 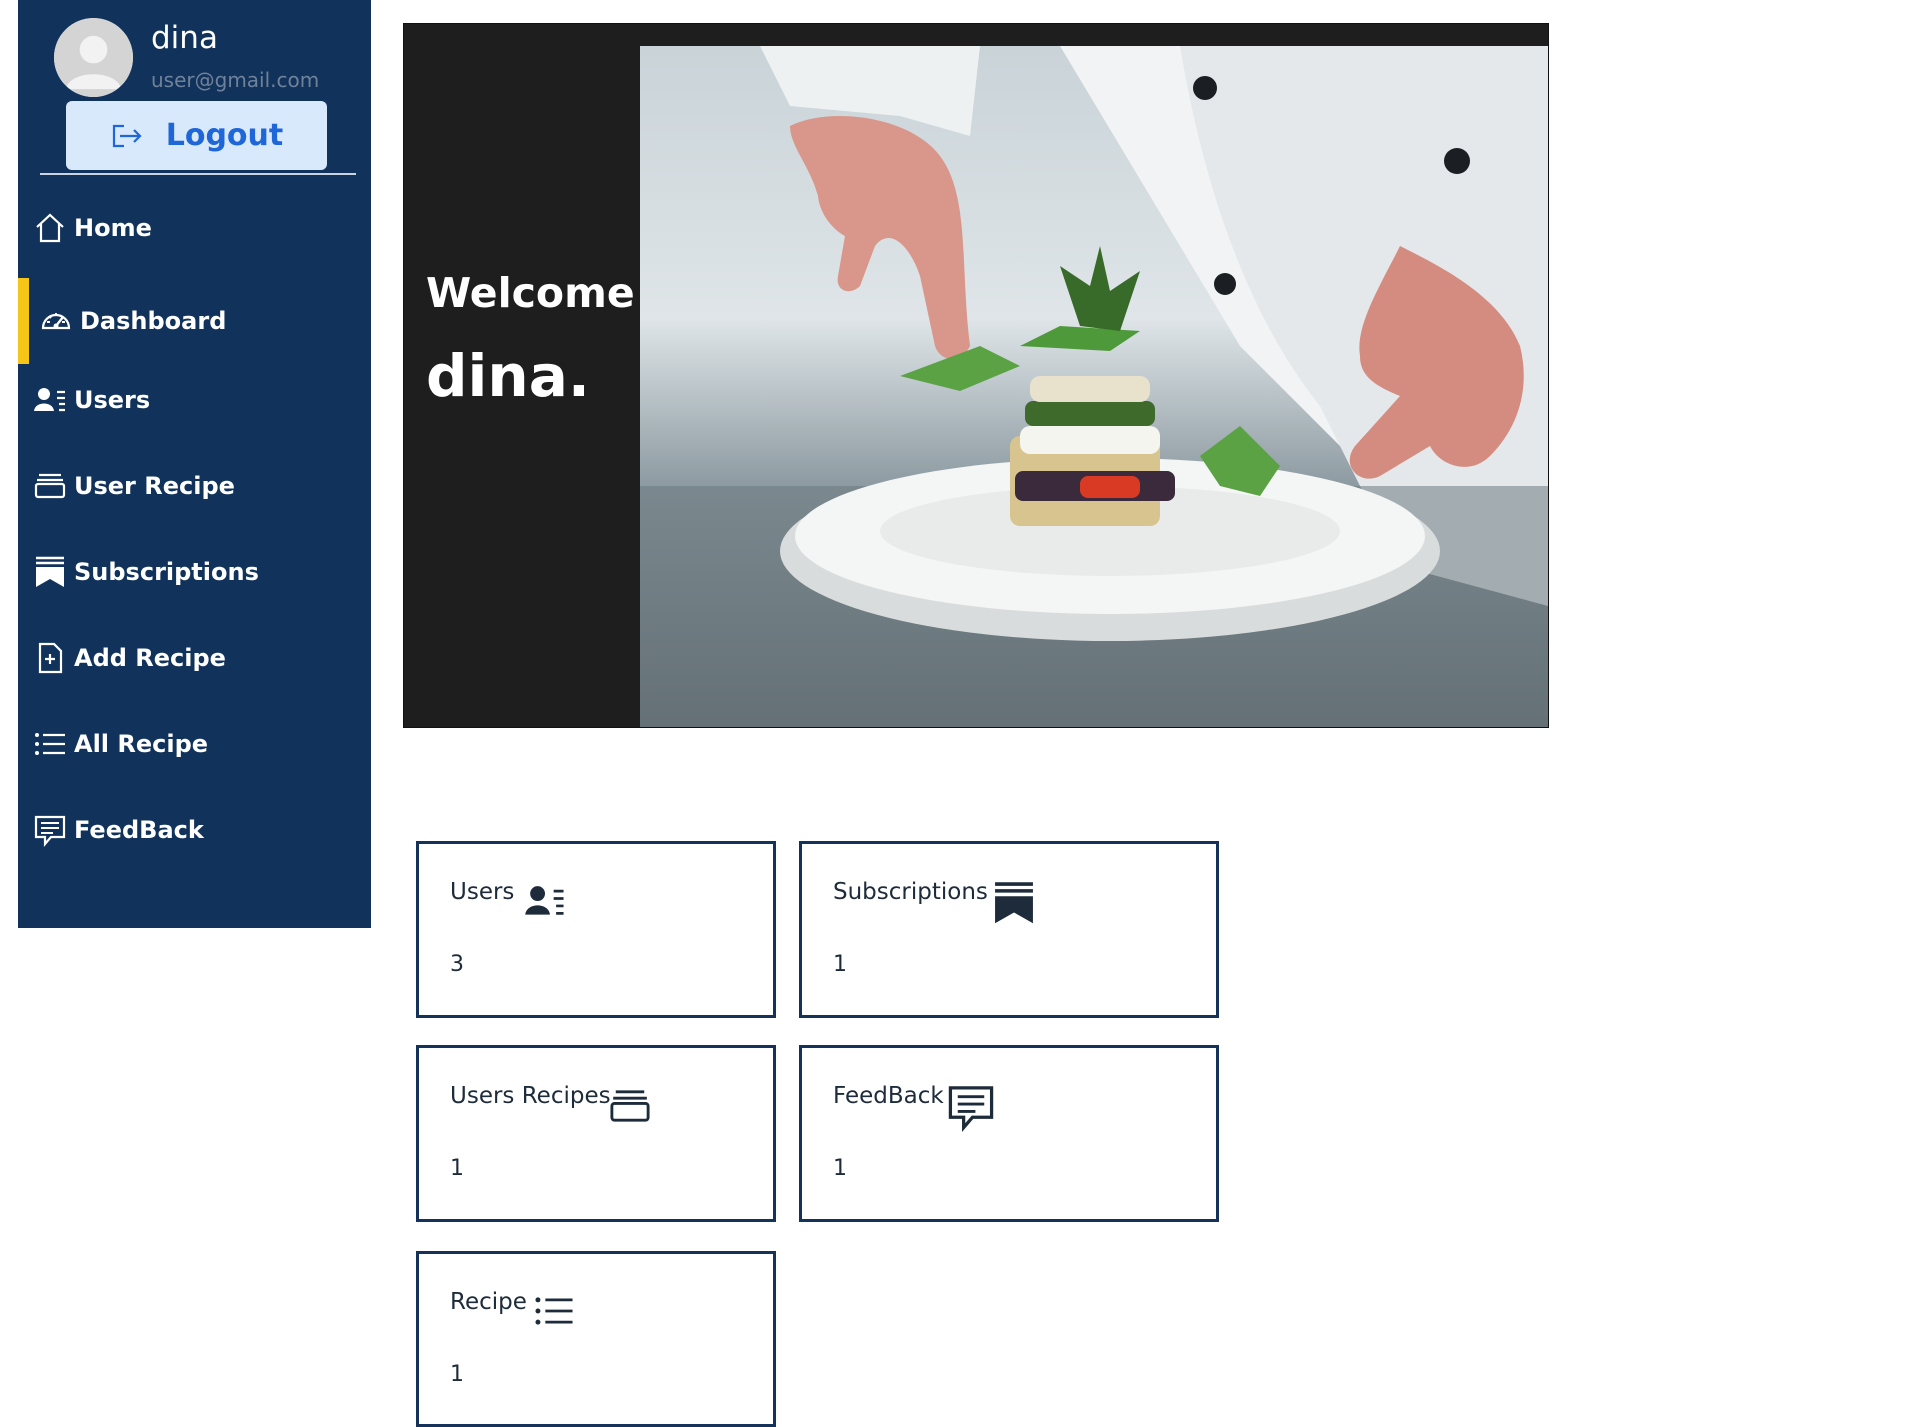 I want to click on card-title: Users Recipes, so click(x=530, y=1096).